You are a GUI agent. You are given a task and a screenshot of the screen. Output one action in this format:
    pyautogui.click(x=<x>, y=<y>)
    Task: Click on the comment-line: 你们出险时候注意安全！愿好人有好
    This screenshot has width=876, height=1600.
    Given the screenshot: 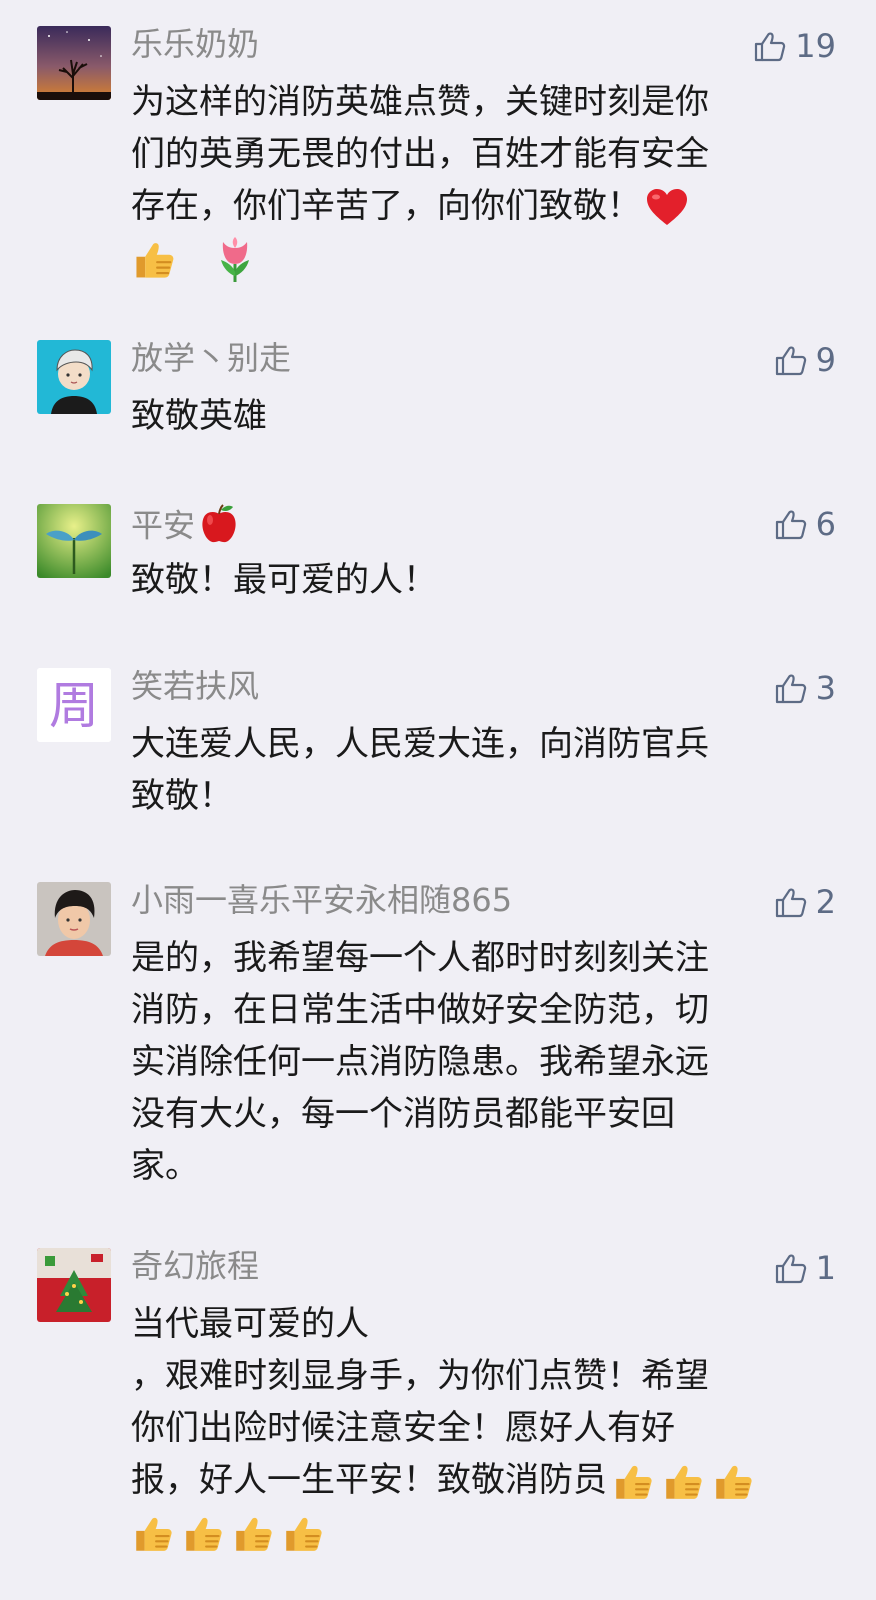 What is the action you would take?
    pyautogui.click(x=403, y=1428)
    